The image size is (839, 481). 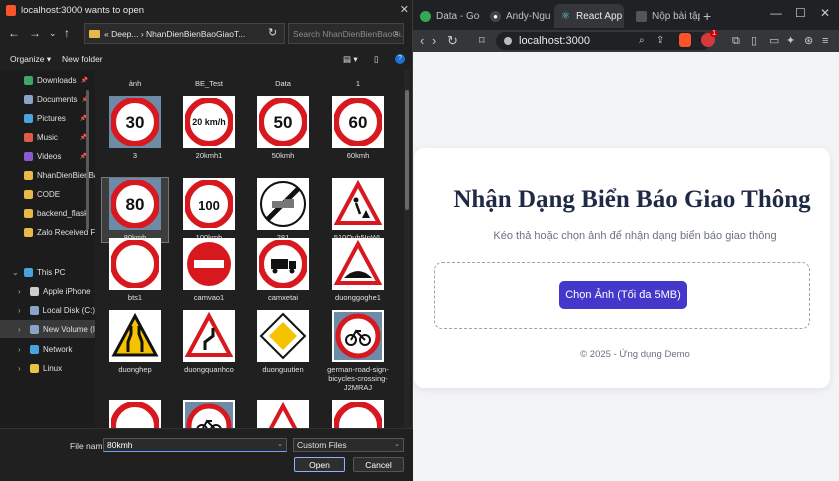 What do you see at coordinates (47, 175) in the screenshot?
I see `sidebar-item: NhanDienBienBa` at bounding box center [47, 175].